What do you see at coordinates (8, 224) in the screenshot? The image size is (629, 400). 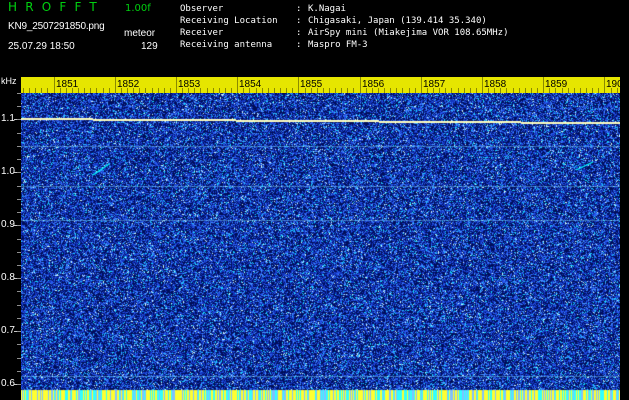 I see `frequency-label: 0.9` at bounding box center [8, 224].